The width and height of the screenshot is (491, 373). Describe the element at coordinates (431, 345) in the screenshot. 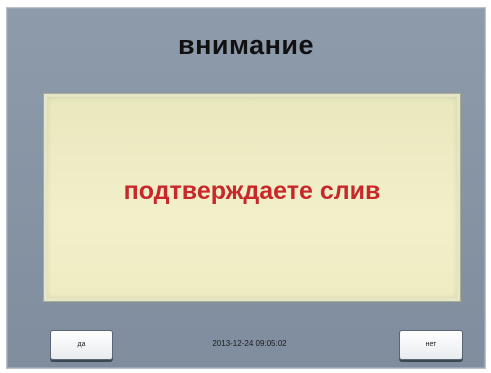

I see `no-button: нет` at that location.